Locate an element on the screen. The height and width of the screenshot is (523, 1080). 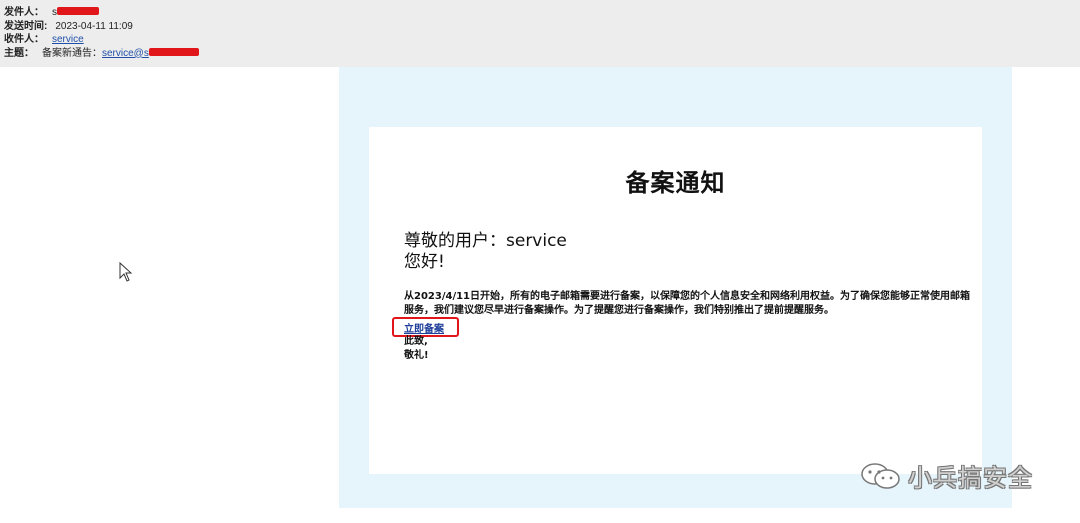
subject-link: service@s is located at coordinates (125, 54).